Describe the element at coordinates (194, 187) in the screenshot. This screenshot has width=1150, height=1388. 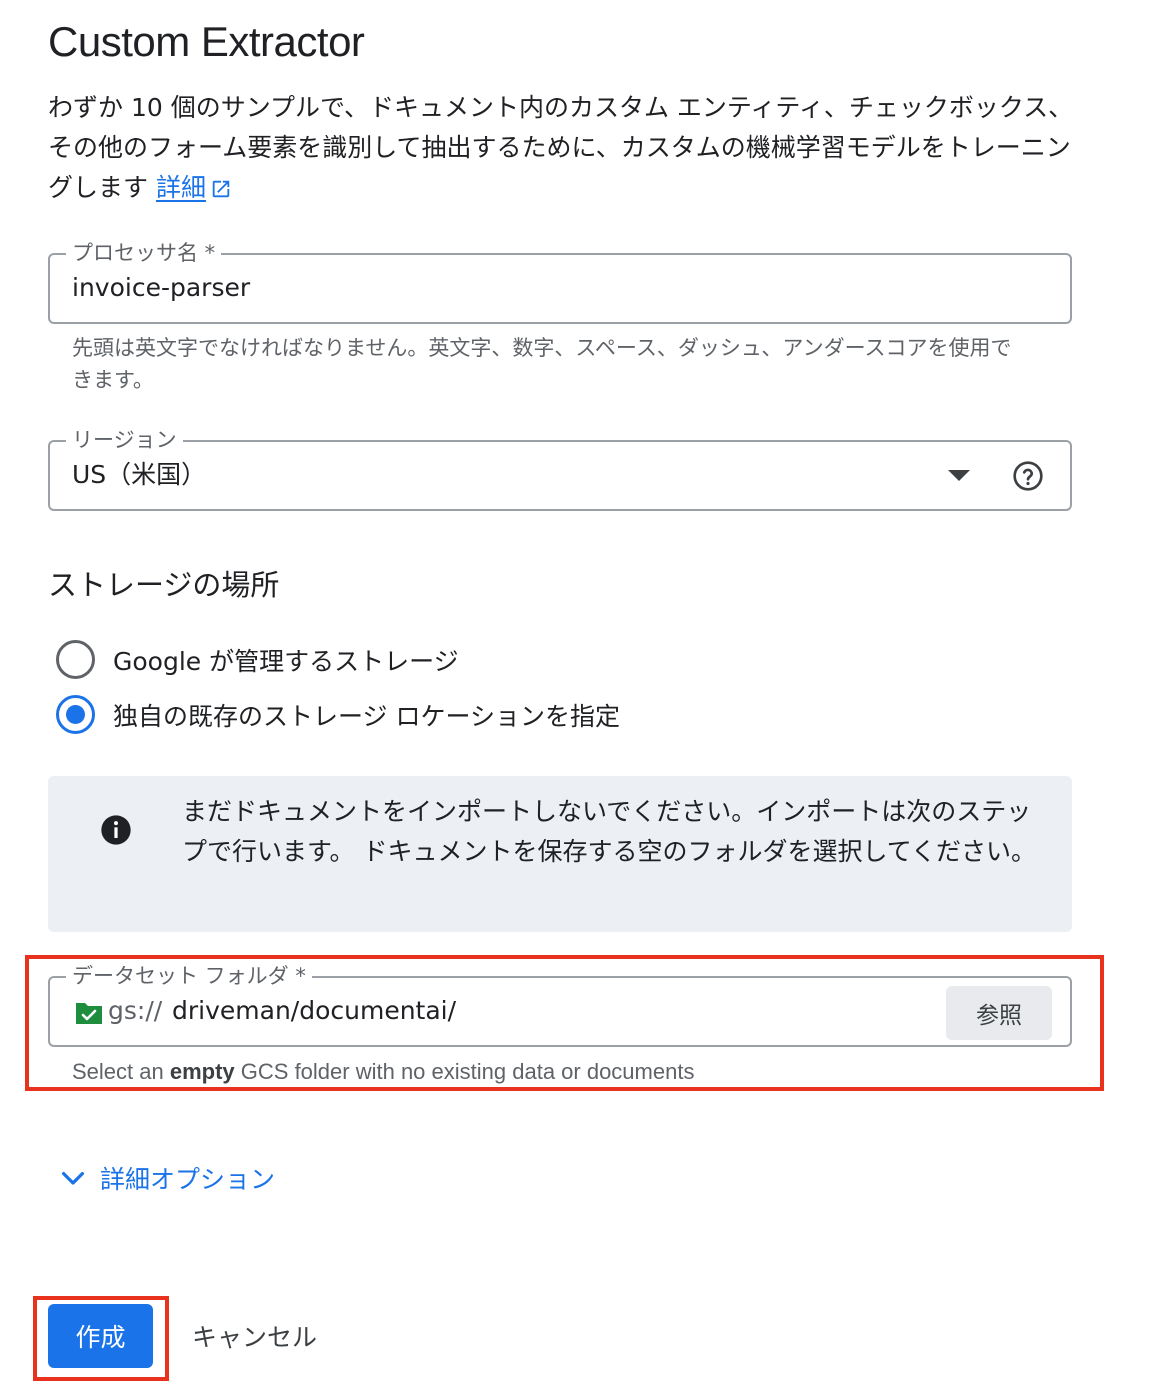
I see `learn-more-link: 詳細` at that location.